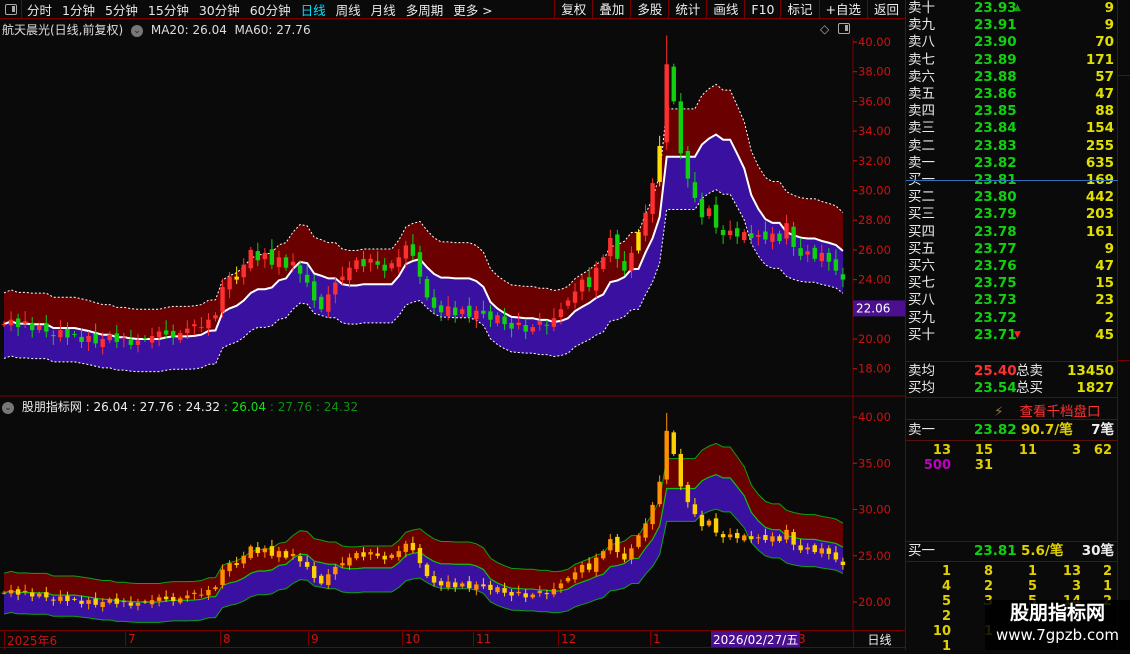 Image resolution: width=1130 pixels, height=654 pixels. Describe the element at coordinates (225, 639) in the screenshot. I see `time-label: 8` at that location.